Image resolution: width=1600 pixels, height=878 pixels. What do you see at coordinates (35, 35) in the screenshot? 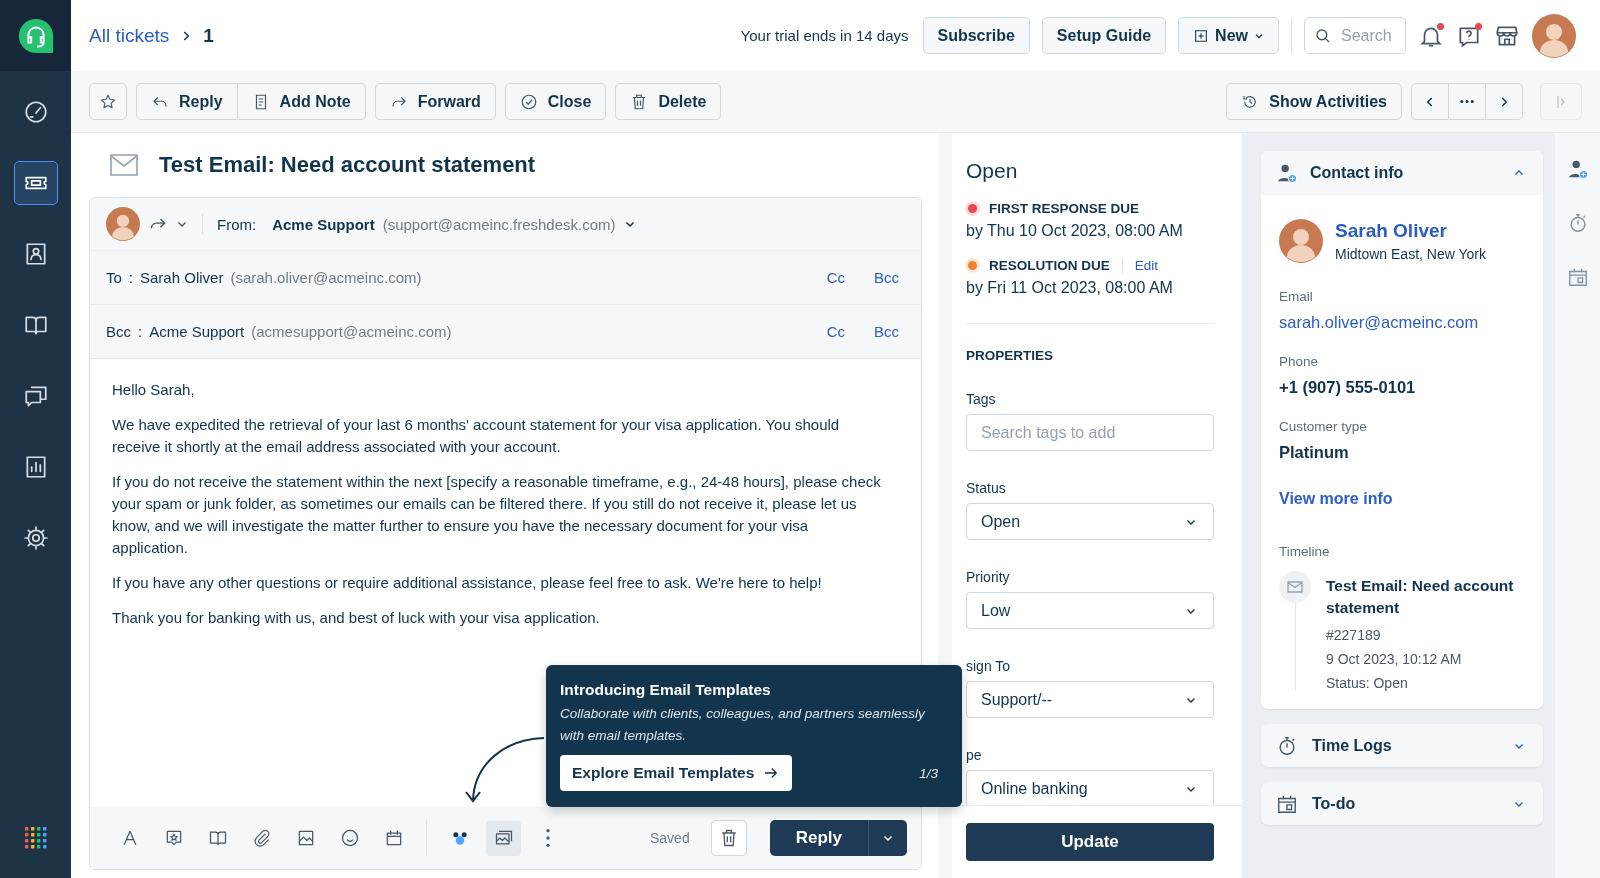
I see `logo-icon` at bounding box center [35, 35].